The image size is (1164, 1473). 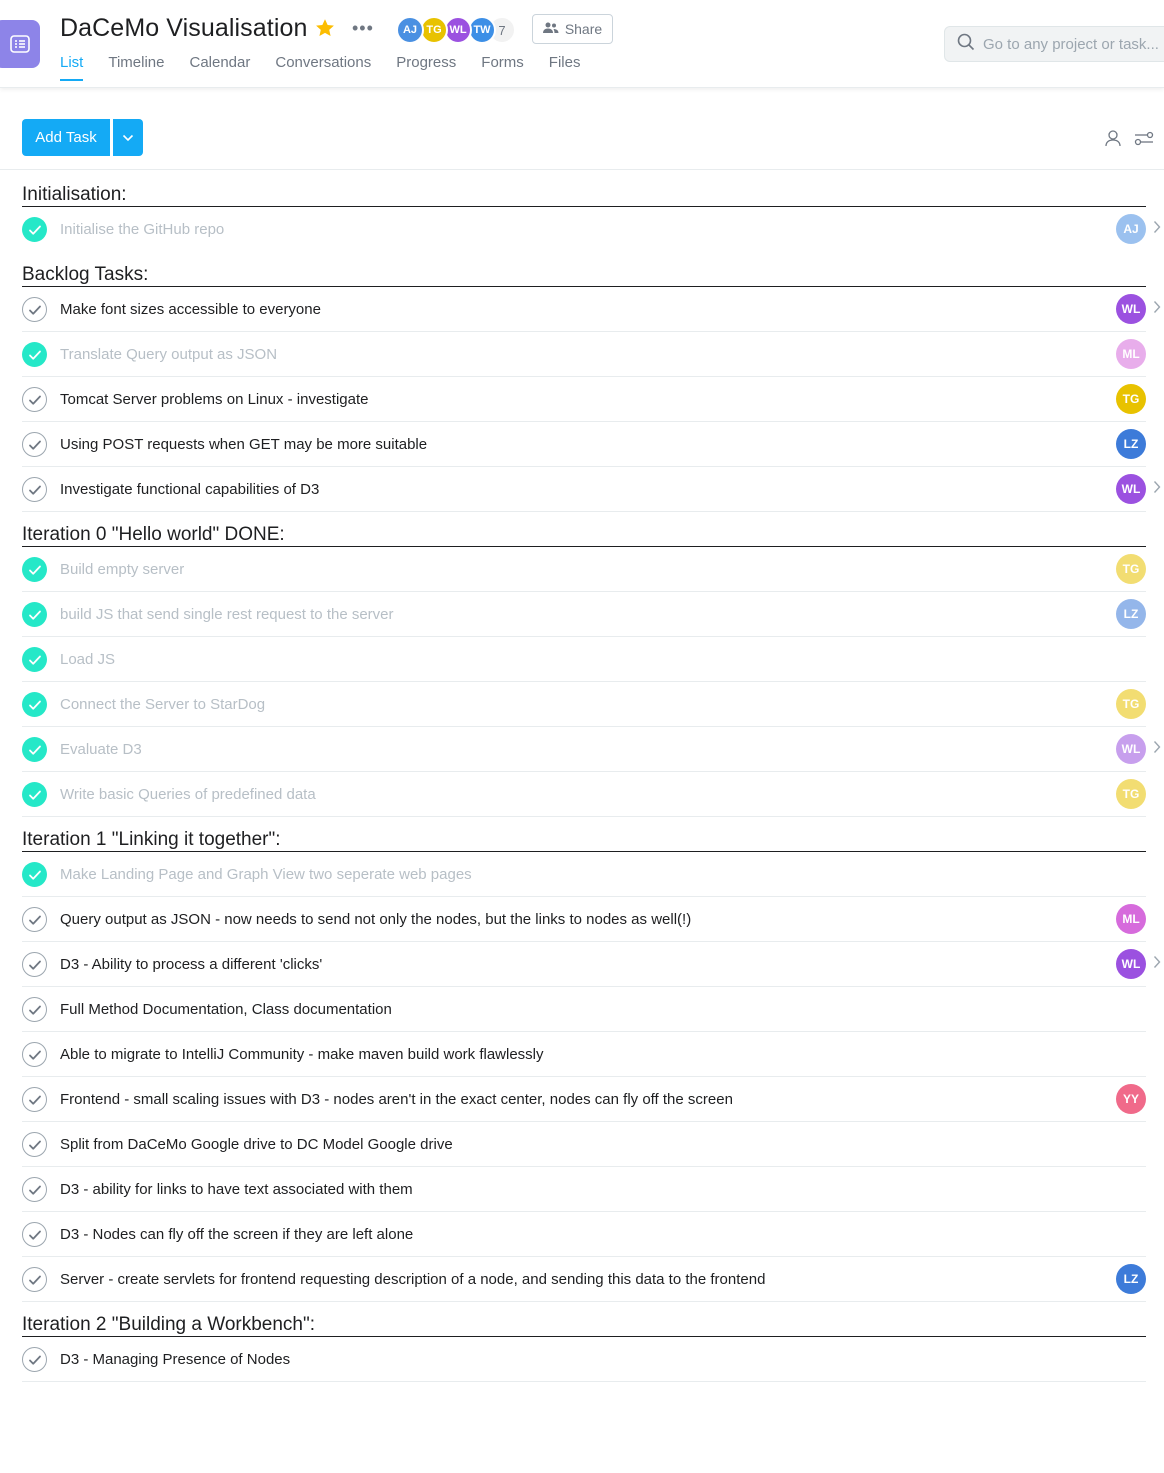 I want to click on favorite-star-icon, so click(x=325, y=30).